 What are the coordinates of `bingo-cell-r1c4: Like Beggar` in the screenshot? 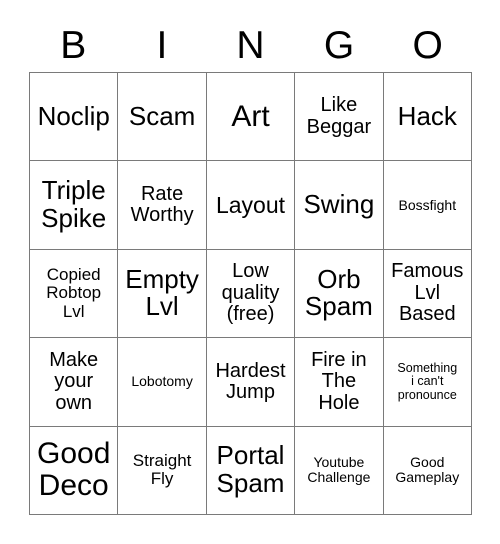 It's located at (339, 117).